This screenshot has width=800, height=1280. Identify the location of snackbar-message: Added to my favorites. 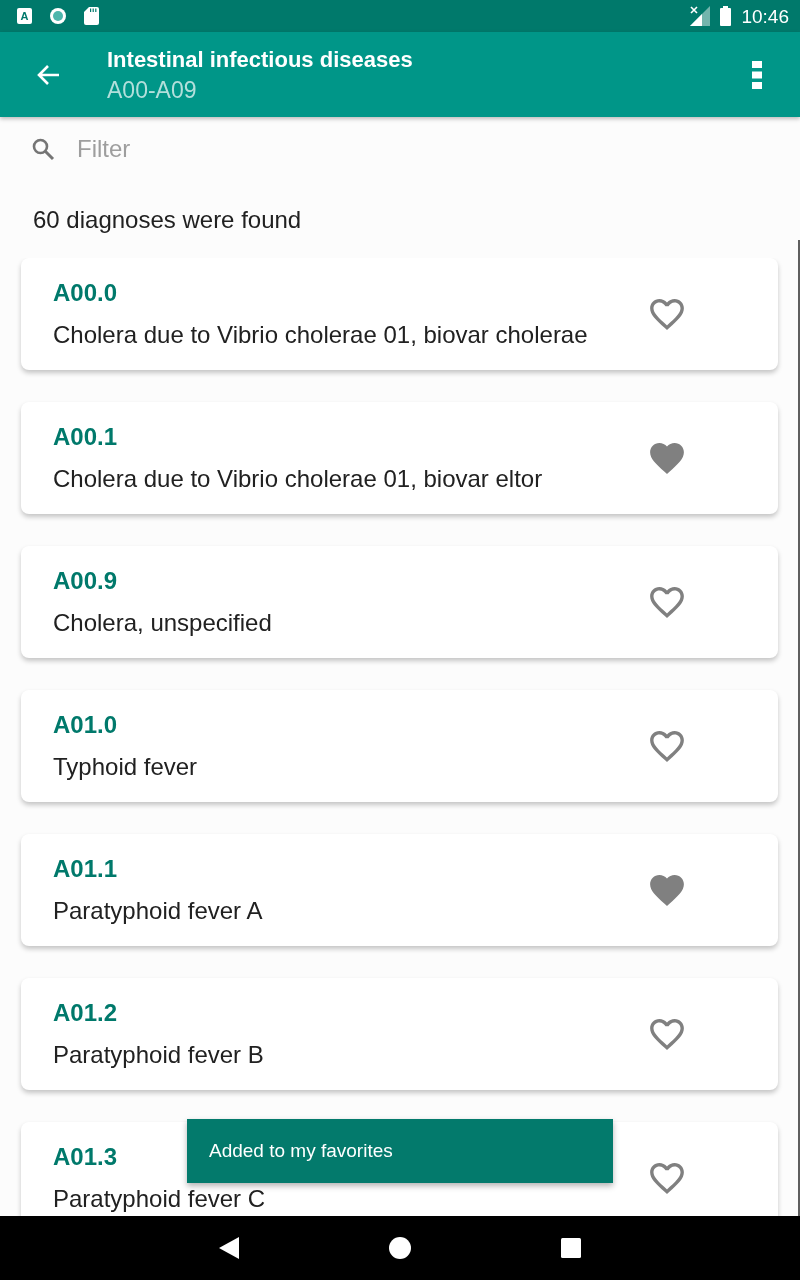
(301, 1151).